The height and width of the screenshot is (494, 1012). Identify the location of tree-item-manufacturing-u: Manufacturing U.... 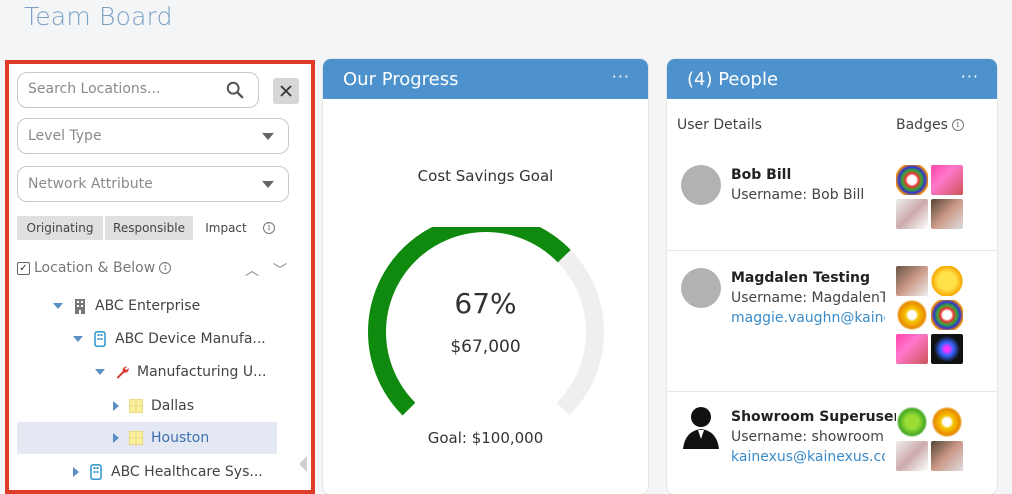
(190, 372).